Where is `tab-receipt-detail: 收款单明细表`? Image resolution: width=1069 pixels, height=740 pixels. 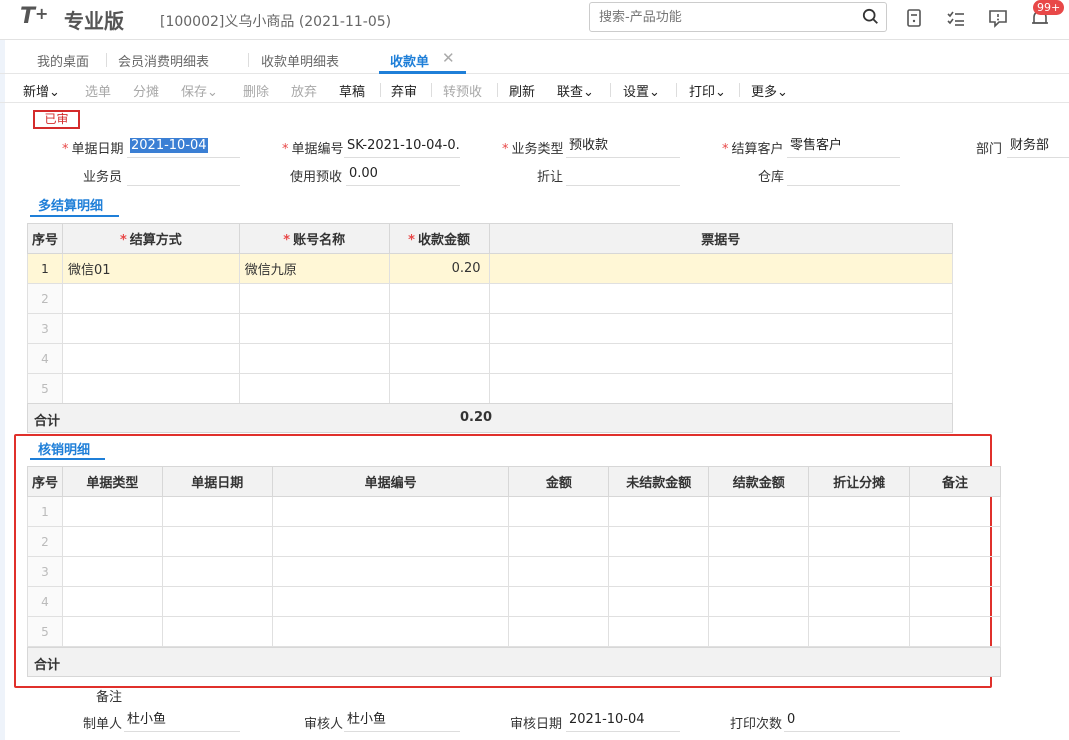
tab-receipt-detail: 收款单明细表 is located at coordinates (300, 60).